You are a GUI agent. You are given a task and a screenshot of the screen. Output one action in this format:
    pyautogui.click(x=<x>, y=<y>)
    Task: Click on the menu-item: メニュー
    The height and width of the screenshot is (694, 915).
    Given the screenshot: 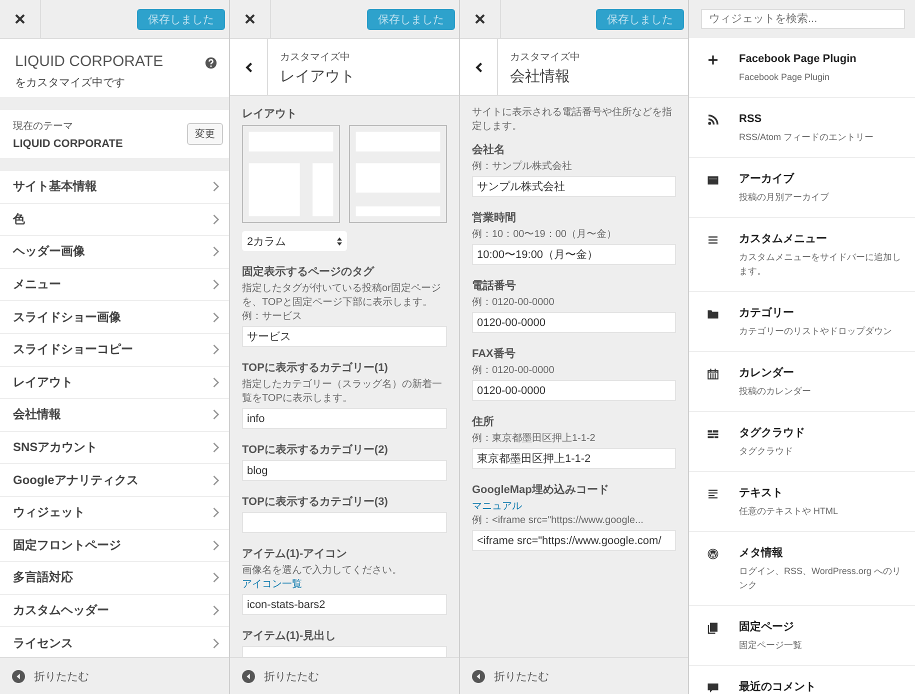 What is the action you would take?
    pyautogui.click(x=114, y=285)
    